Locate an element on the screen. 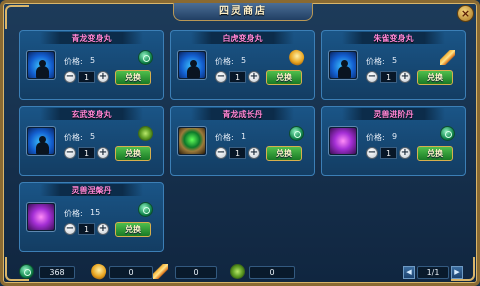 This screenshot has width=480, height=286. item-name: 白虎变身丸 is located at coordinates (242, 38).